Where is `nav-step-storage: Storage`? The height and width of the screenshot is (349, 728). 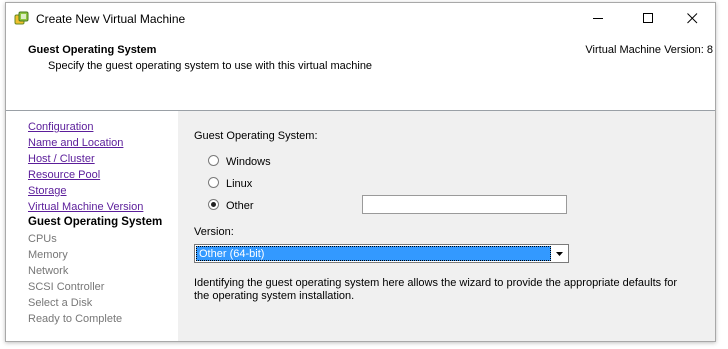 nav-step-storage: Storage is located at coordinates (47, 191).